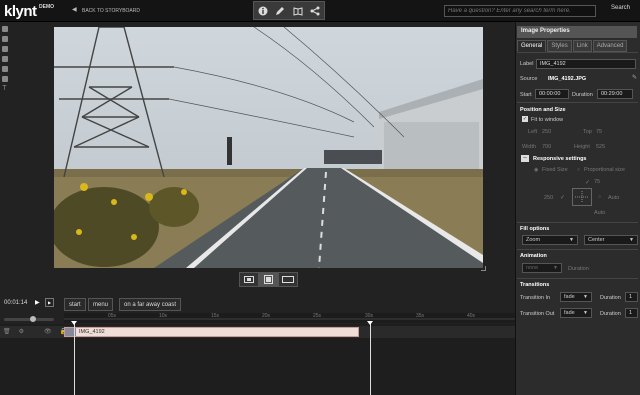  Describe the element at coordinates (269, 279) in the screenshot. I see `aspect-4x3-button` at that location.